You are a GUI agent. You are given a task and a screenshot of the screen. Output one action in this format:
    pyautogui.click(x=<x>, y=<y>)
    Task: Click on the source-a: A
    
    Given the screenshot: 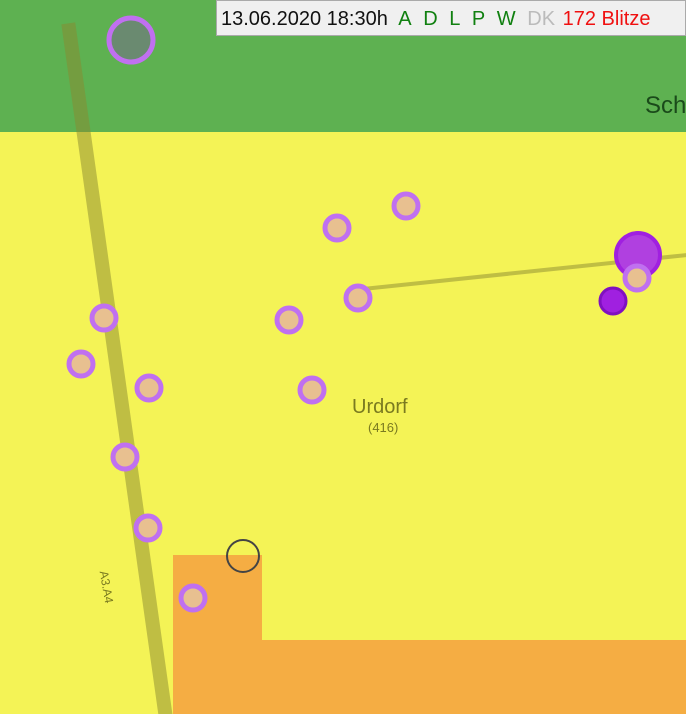 What is the action you would take?
    pyautogui.click(x=405, y=19)
    